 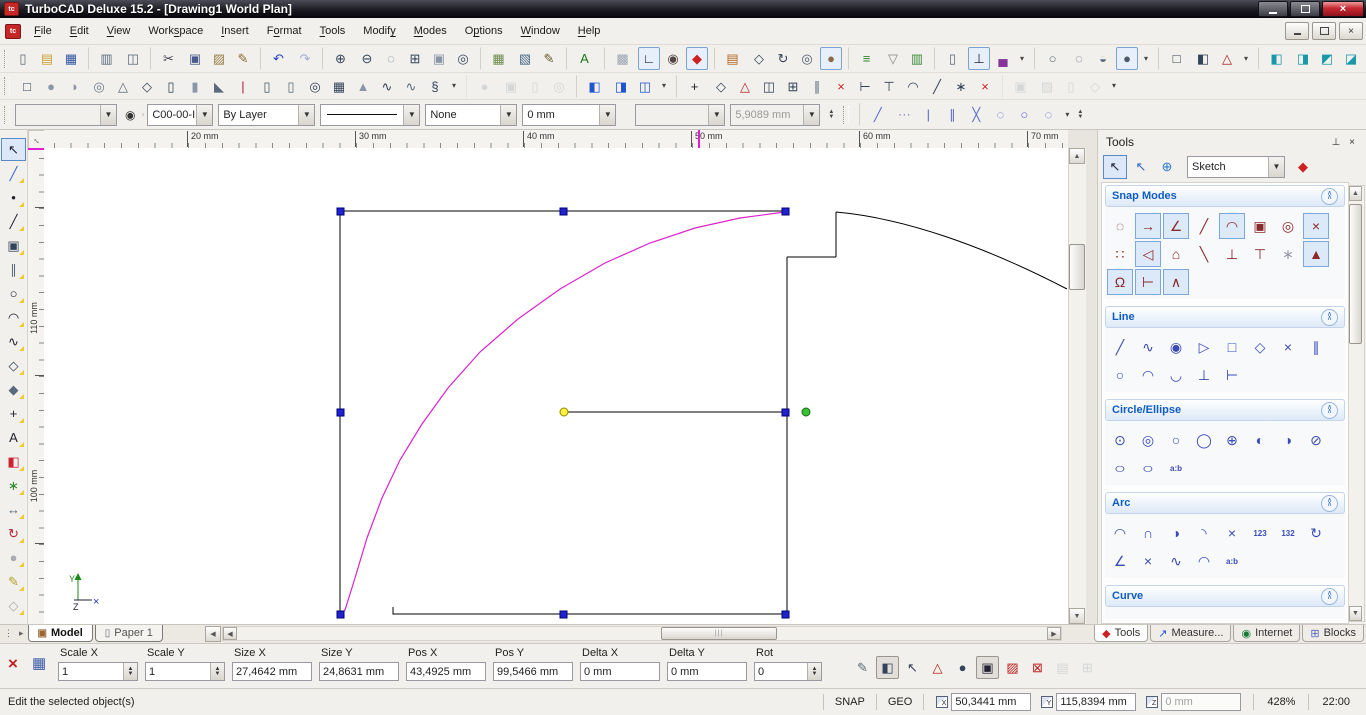 What do you see at coordinates (621, 86) in the screenshot?
I see `toolbar-boolean-subtract: ◨` at bounding box center [621, 86].